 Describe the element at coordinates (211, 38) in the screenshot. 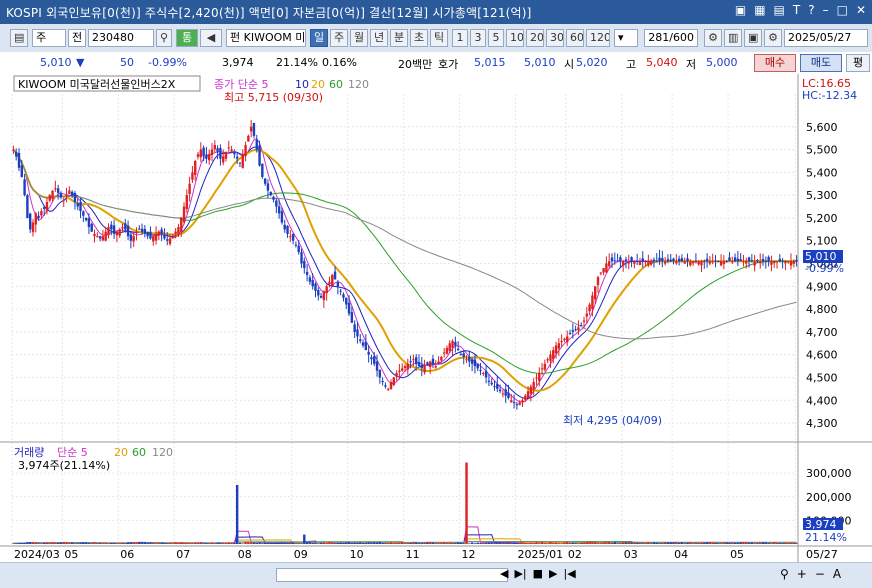

I see `speaker-icon: ◀` at that location.